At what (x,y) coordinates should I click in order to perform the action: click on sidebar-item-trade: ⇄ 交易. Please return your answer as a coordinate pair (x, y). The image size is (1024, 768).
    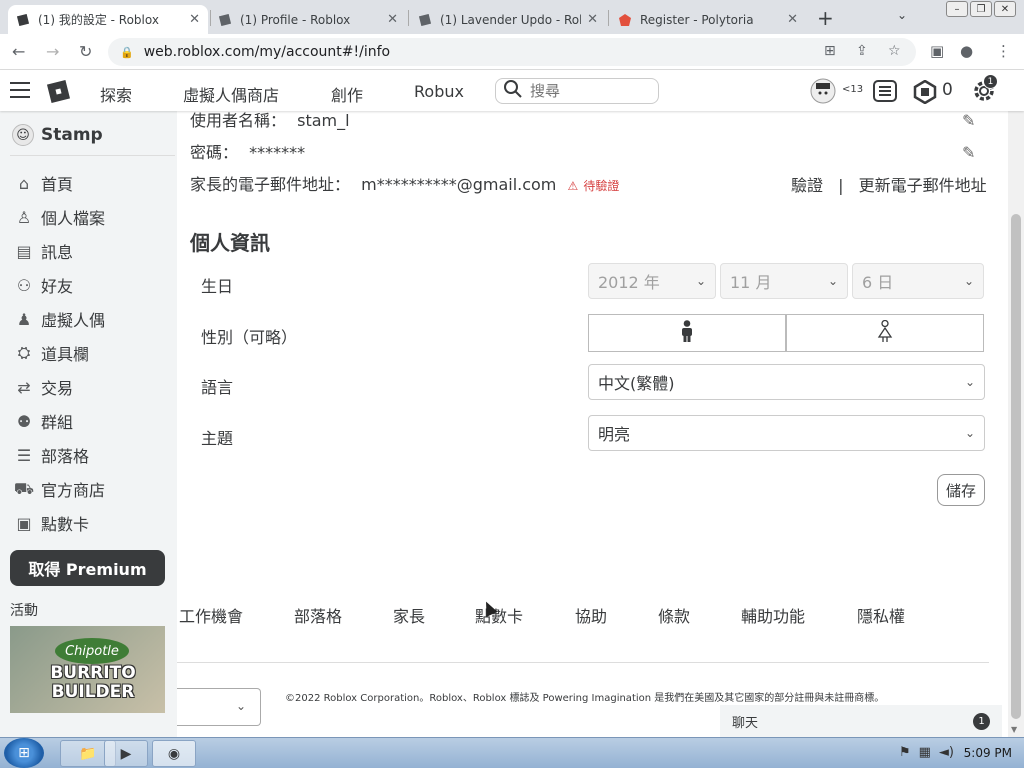
    Looking at the image, I should click on (42, 387).